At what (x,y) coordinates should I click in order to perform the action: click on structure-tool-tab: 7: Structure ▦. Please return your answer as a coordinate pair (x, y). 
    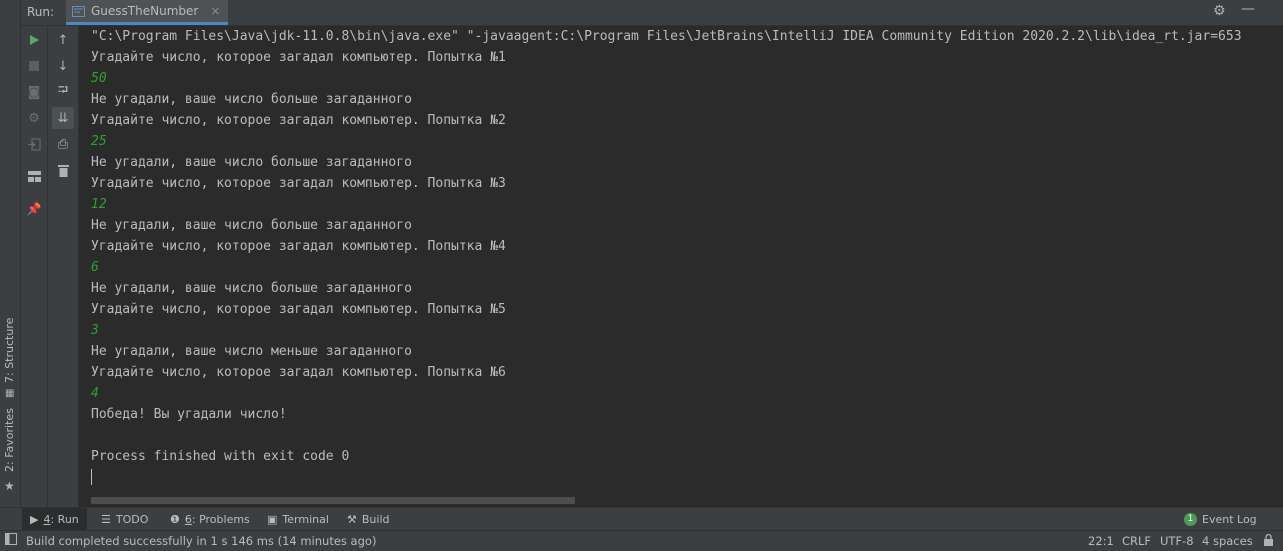
    Looking at the image, I should click on (10, 359).